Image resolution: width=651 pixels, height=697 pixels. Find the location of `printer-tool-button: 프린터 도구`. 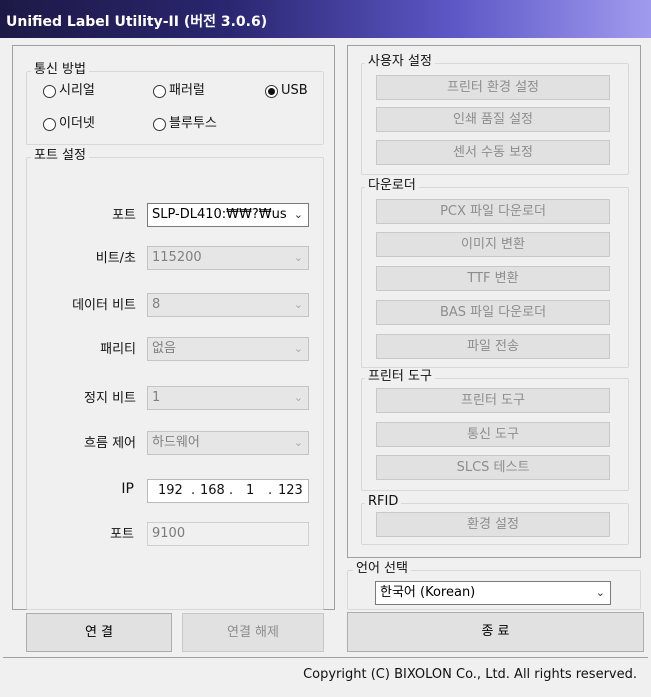

printer-tool-button: 프린터 도구 is located at coordinates (493, 400).